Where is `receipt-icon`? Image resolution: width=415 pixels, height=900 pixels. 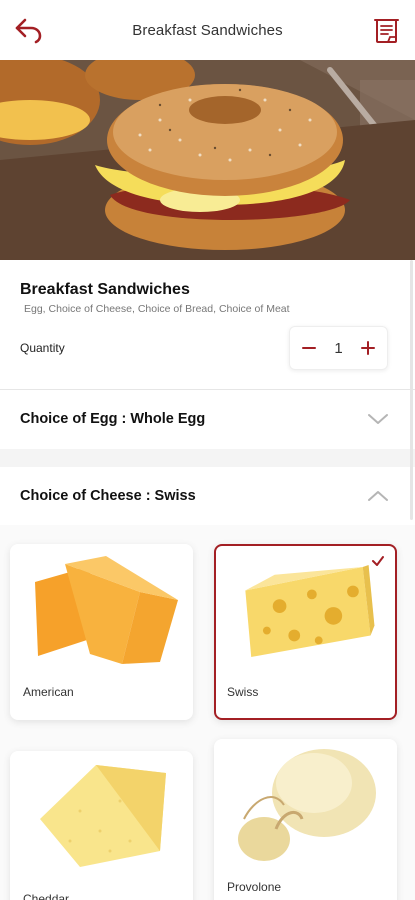 receipt-icon is located at coordinates (387, 30).